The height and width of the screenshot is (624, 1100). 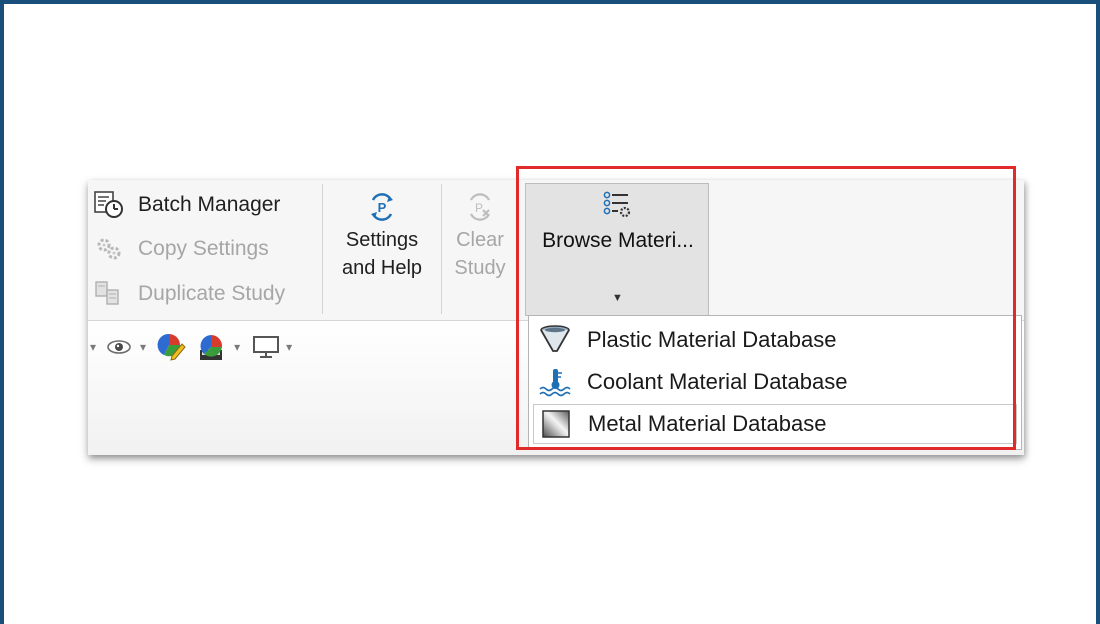 I want to click on clear-study-button: P Clear Study, so click(x=480, y=236).